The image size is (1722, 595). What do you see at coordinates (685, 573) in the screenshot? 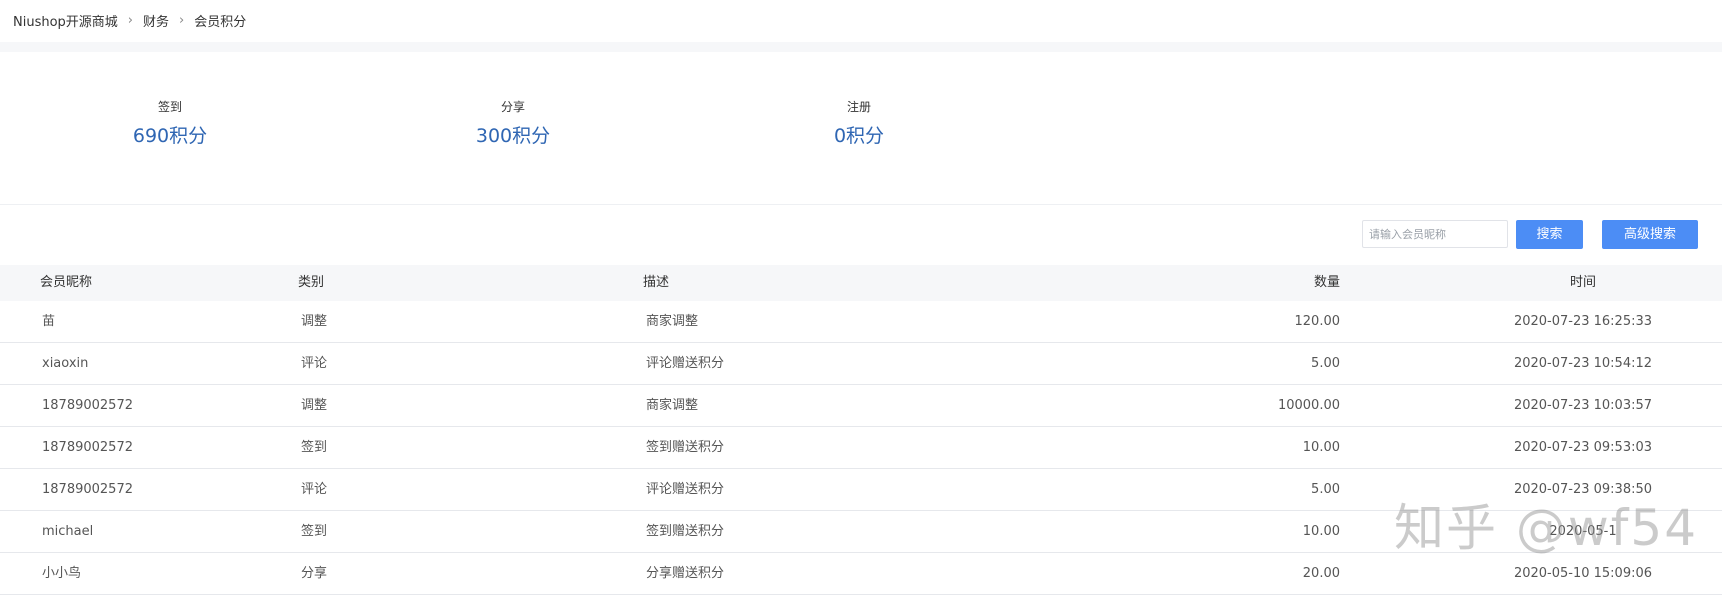
I see `cell-description: 分享赠送积分` at bounding box center [685, 573].